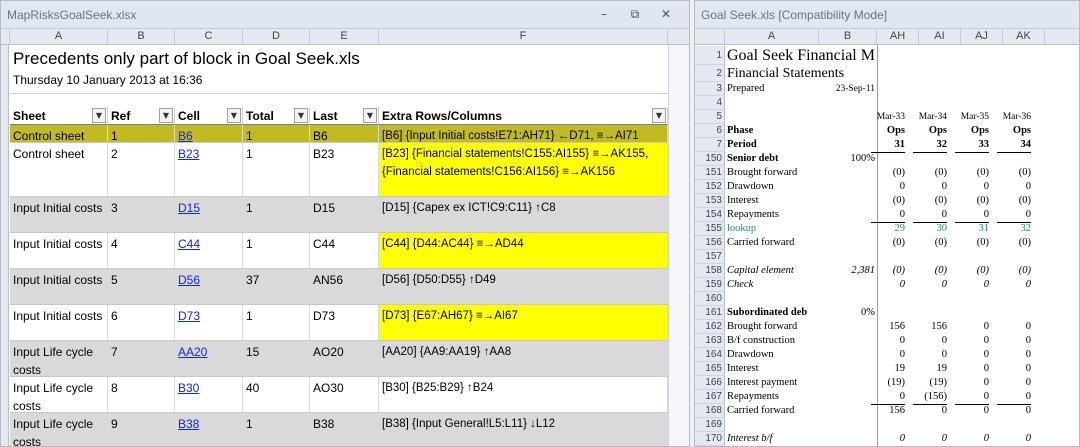 The image size is (1080, 447). Describe the element at coordinates (710, 103) in the screenshot. I see `row-number: 4` at that location.